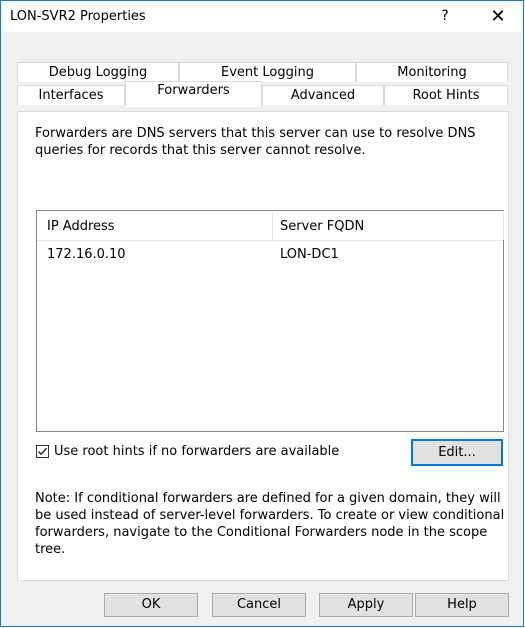  Describe the element at coordinates (270, 255) in the screenshot. I see `list-item: 172.16.0.10 LON-DC1` at that location.